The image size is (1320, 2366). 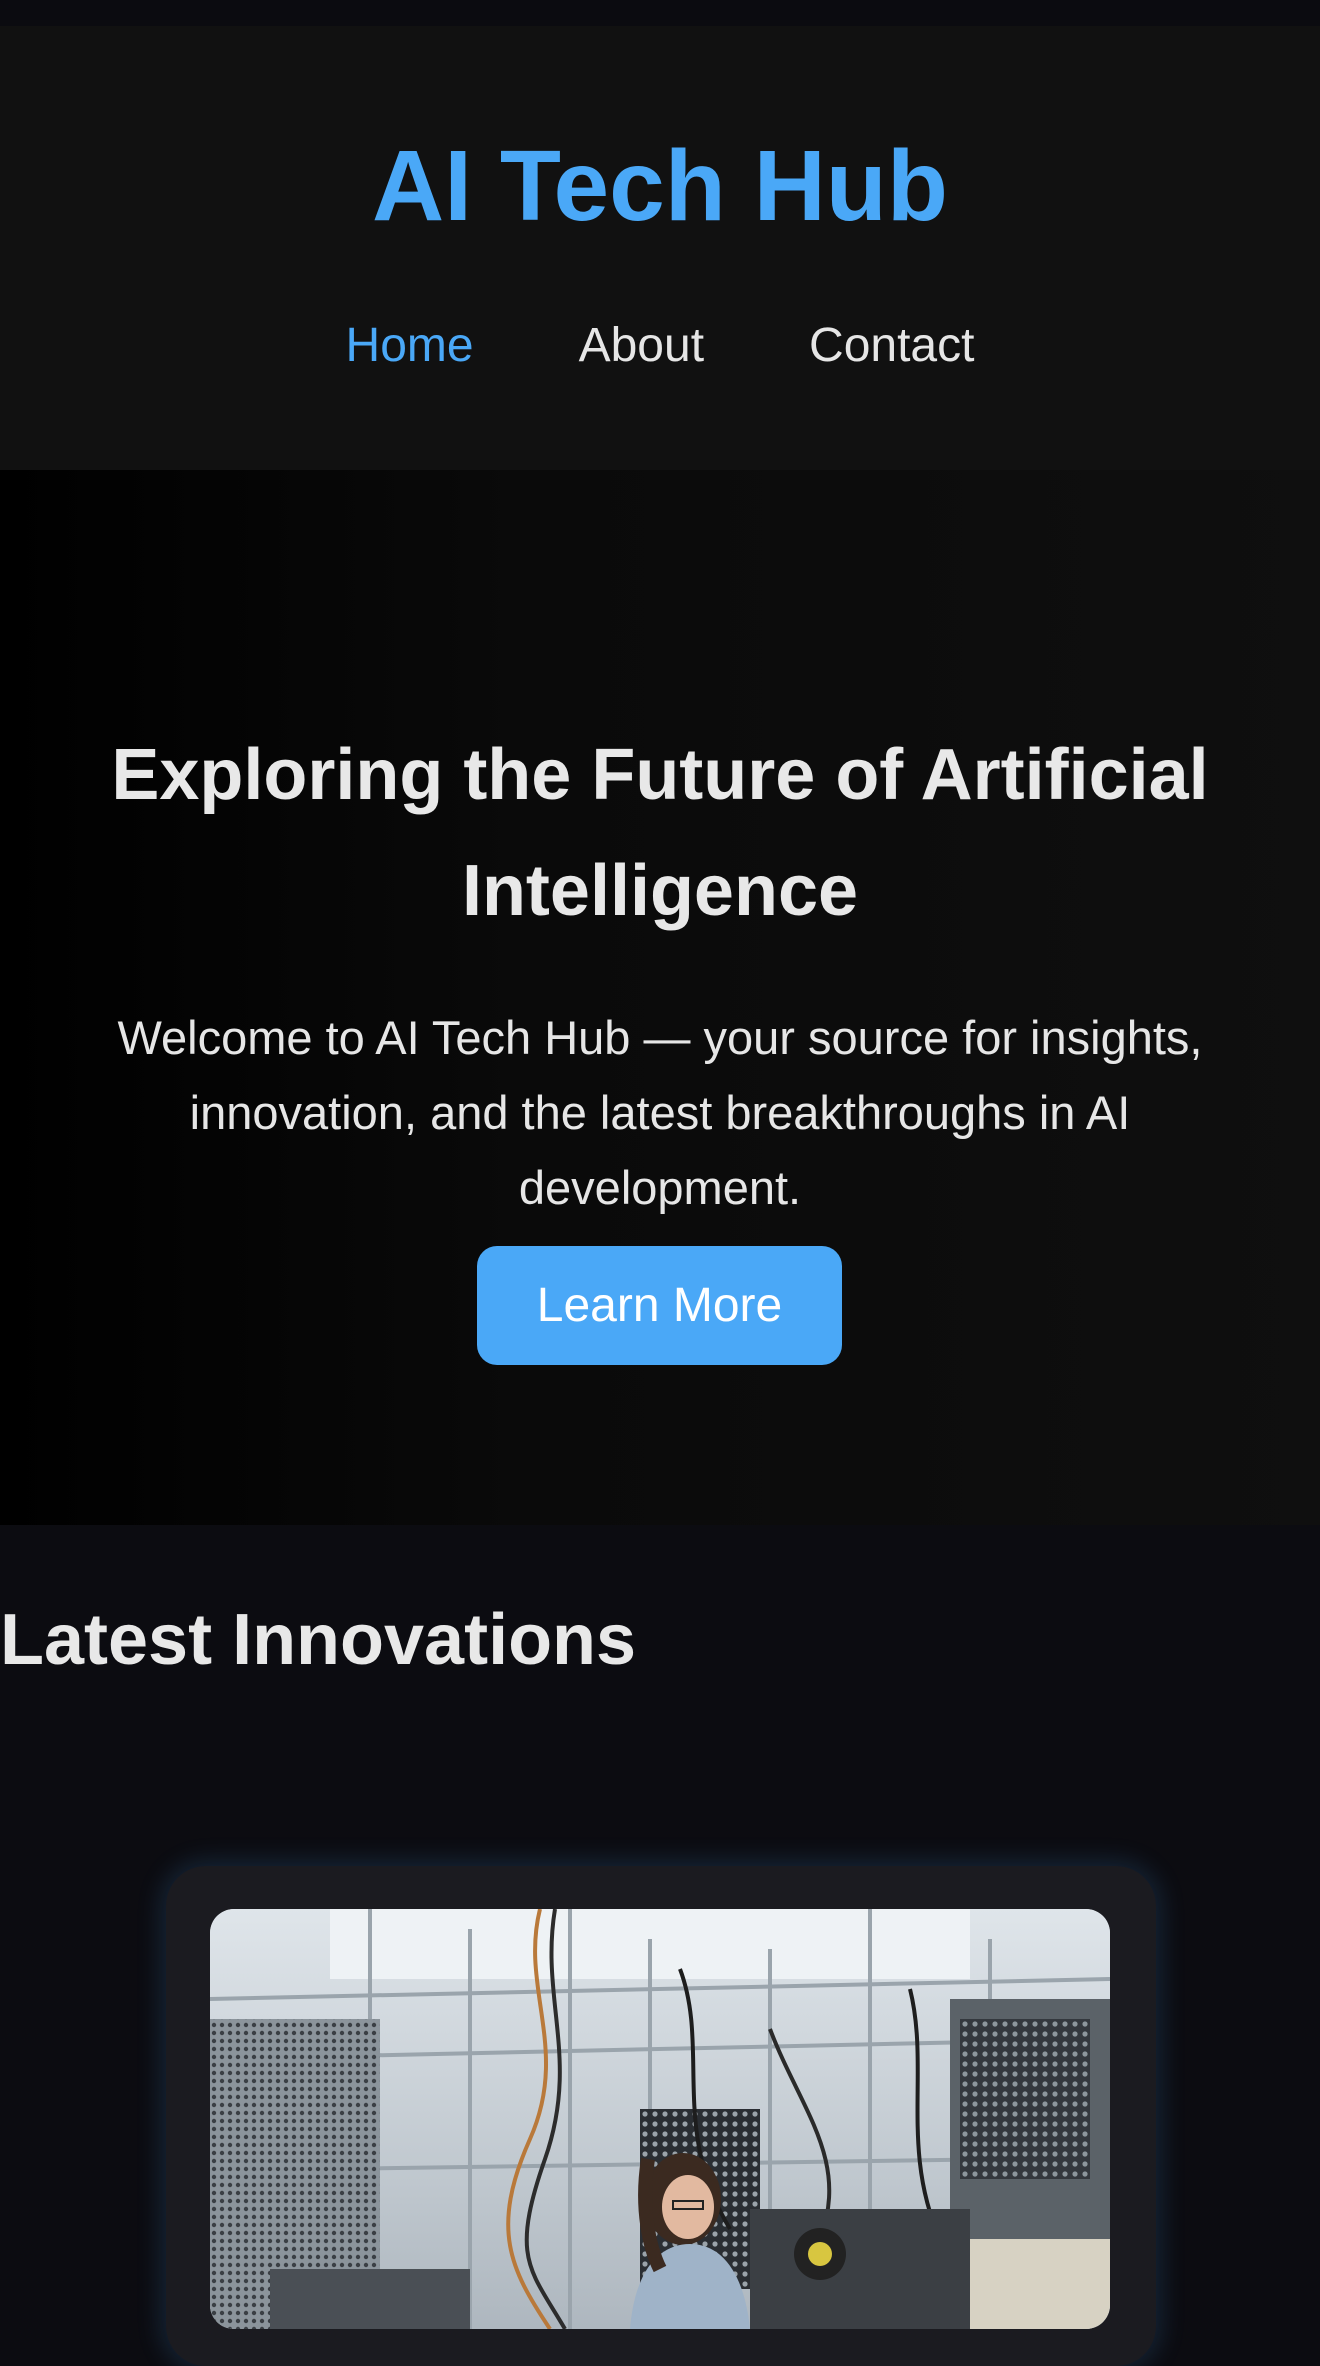 What do you see at coordinates (660, 186) in the screenshot?
I see `site-title: AI Tech Hub` at bounding box center [660, 186].